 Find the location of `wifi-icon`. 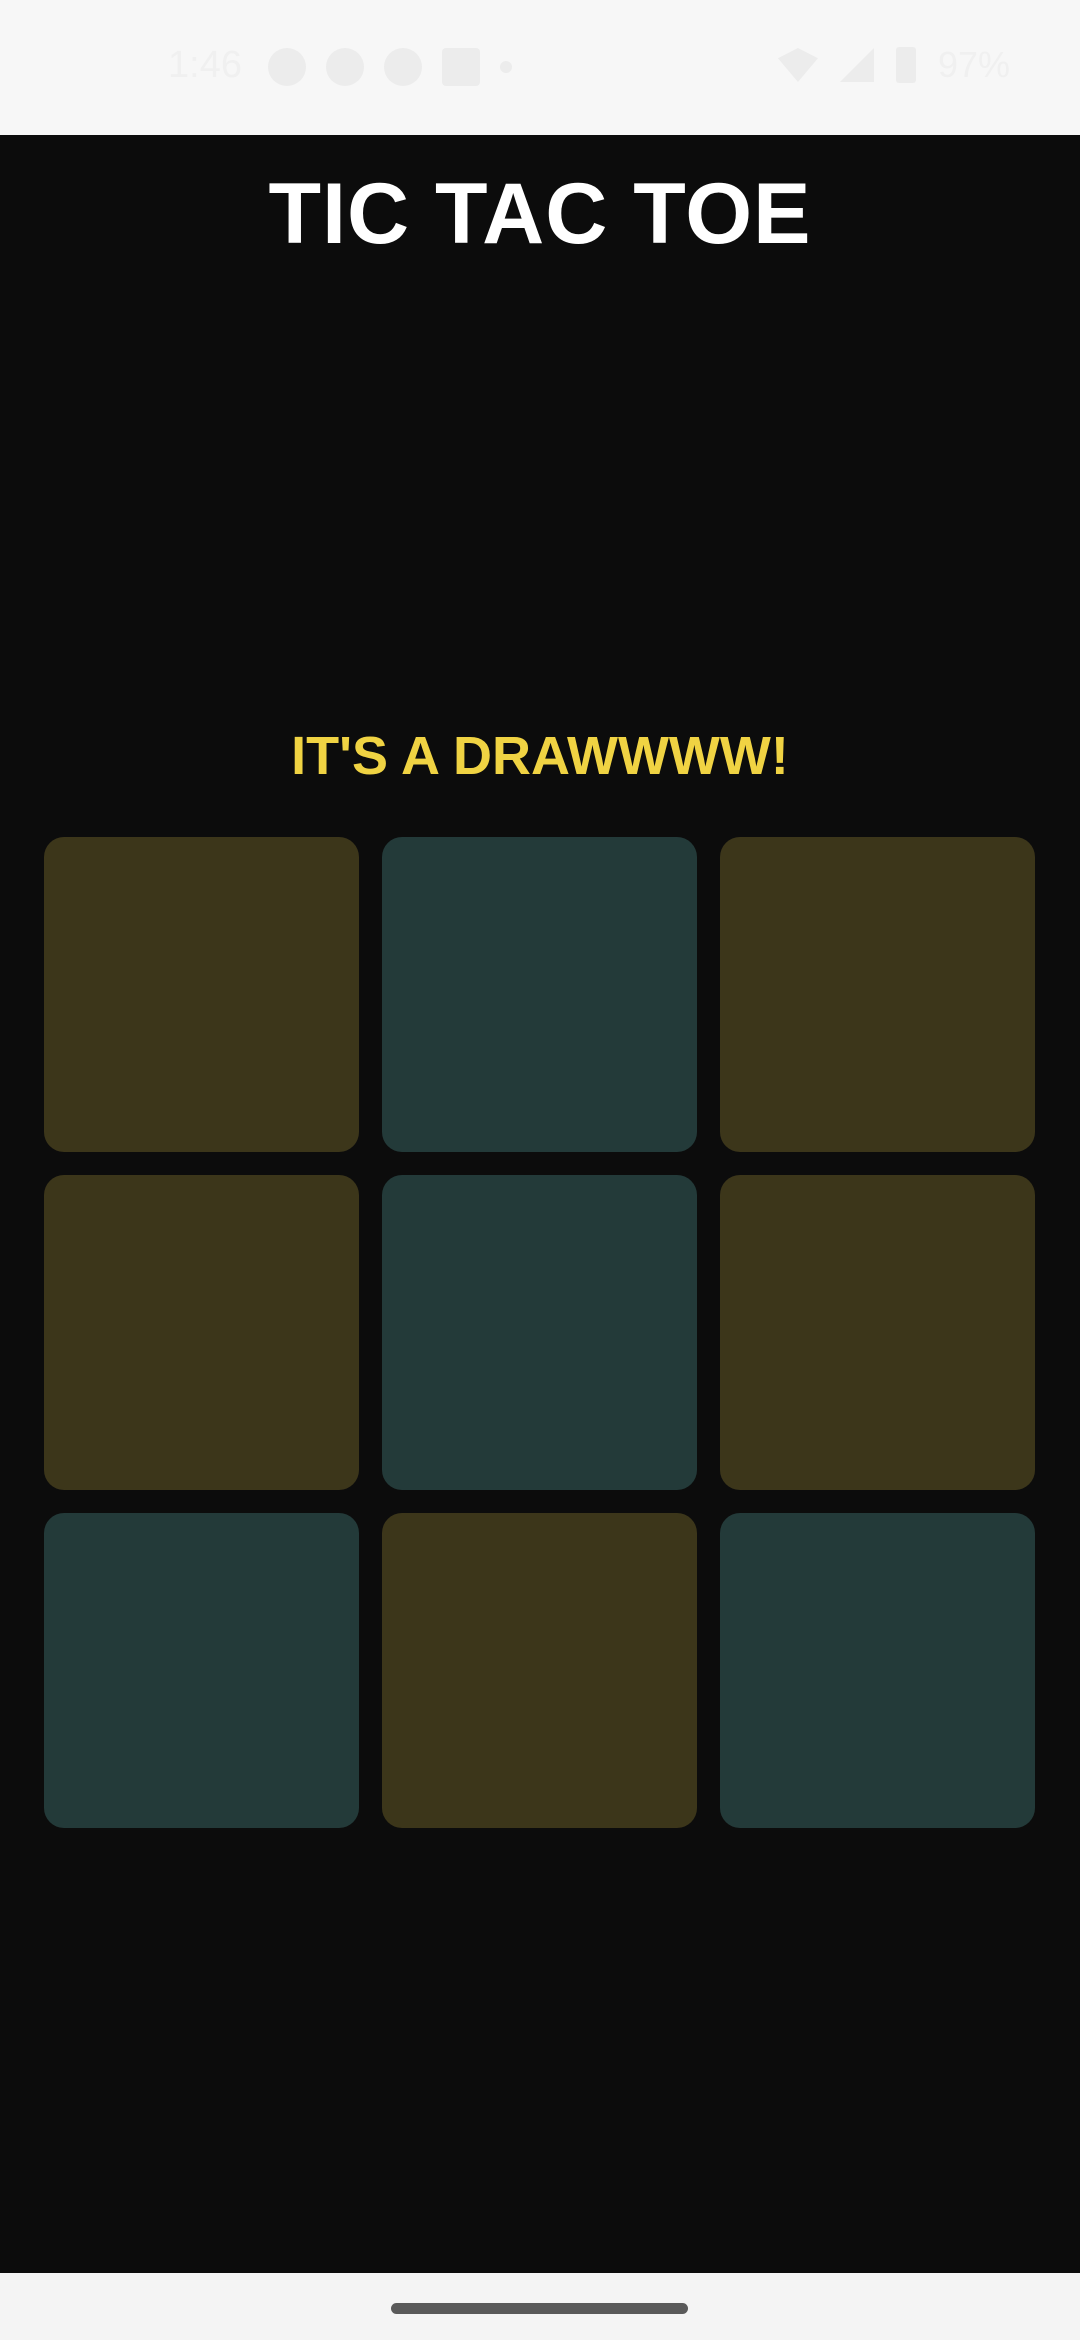

wifi-icon is located at coordinates (797, 65).